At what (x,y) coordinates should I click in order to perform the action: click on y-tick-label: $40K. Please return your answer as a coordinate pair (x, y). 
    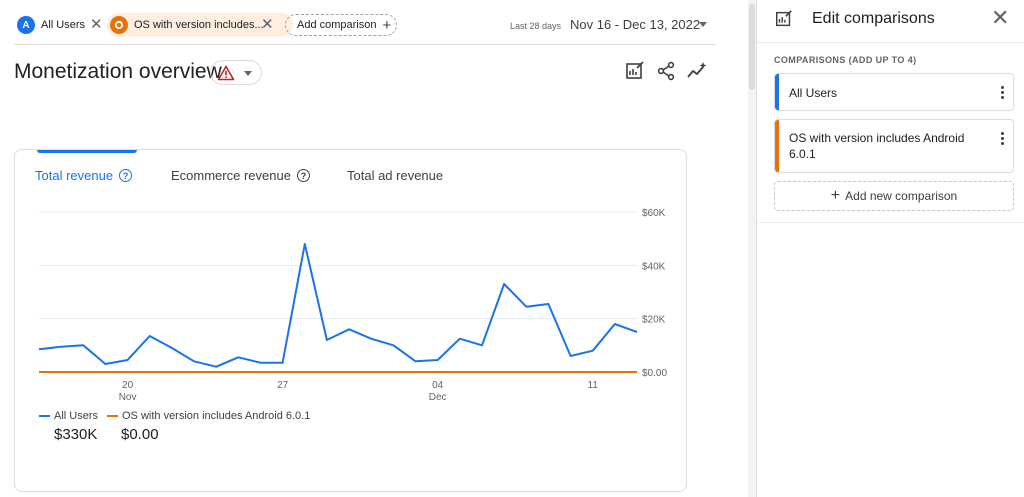
    Looking at the image, I should click on (654, 266).